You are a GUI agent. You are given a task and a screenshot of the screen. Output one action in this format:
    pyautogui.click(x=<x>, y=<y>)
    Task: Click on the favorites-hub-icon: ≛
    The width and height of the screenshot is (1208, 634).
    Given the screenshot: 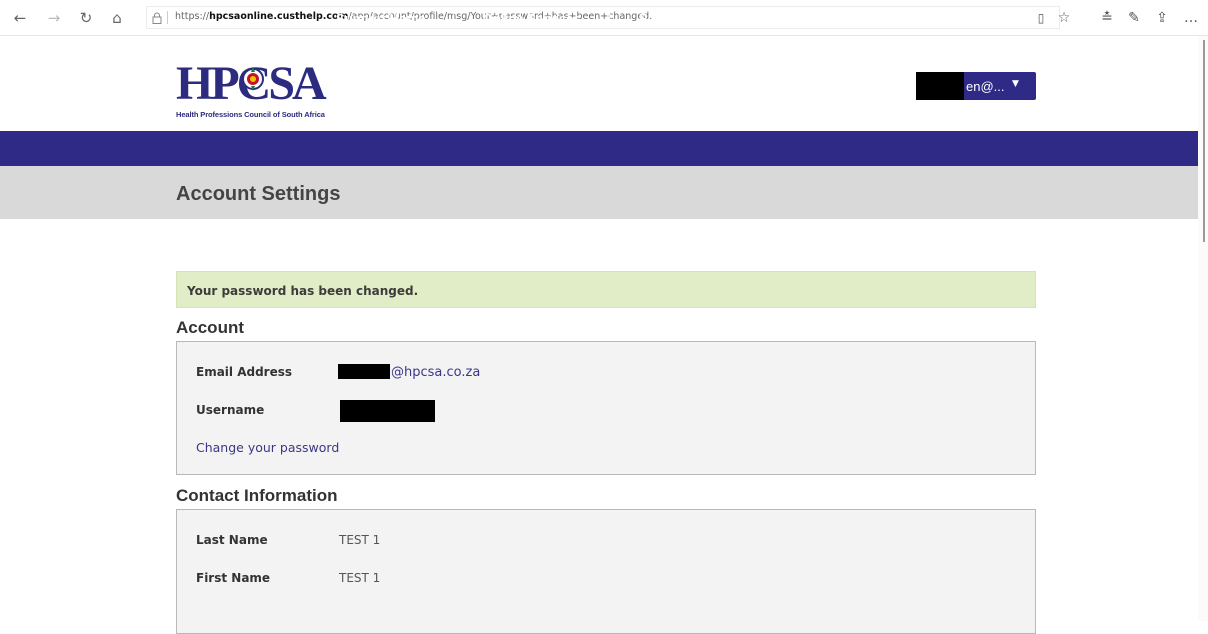 What is the action you would take?
    pyautogui.click(x=1107, y=18)
    